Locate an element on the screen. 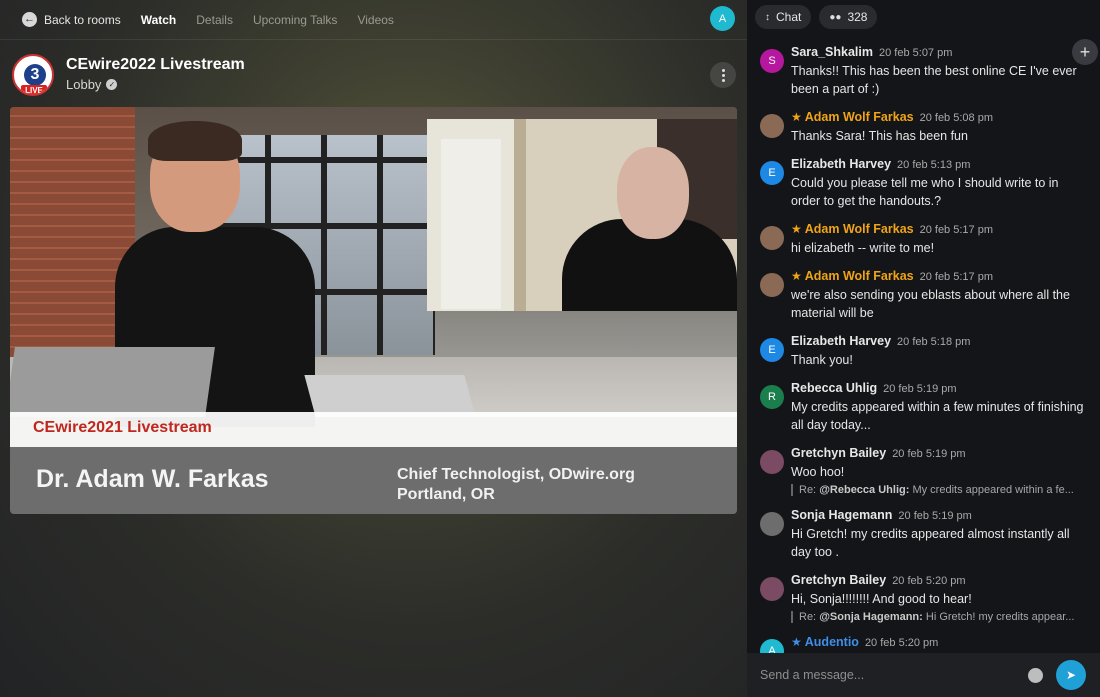 The image size is (1100, 697). logo-number: 3 is located at coordinates (35, 75).